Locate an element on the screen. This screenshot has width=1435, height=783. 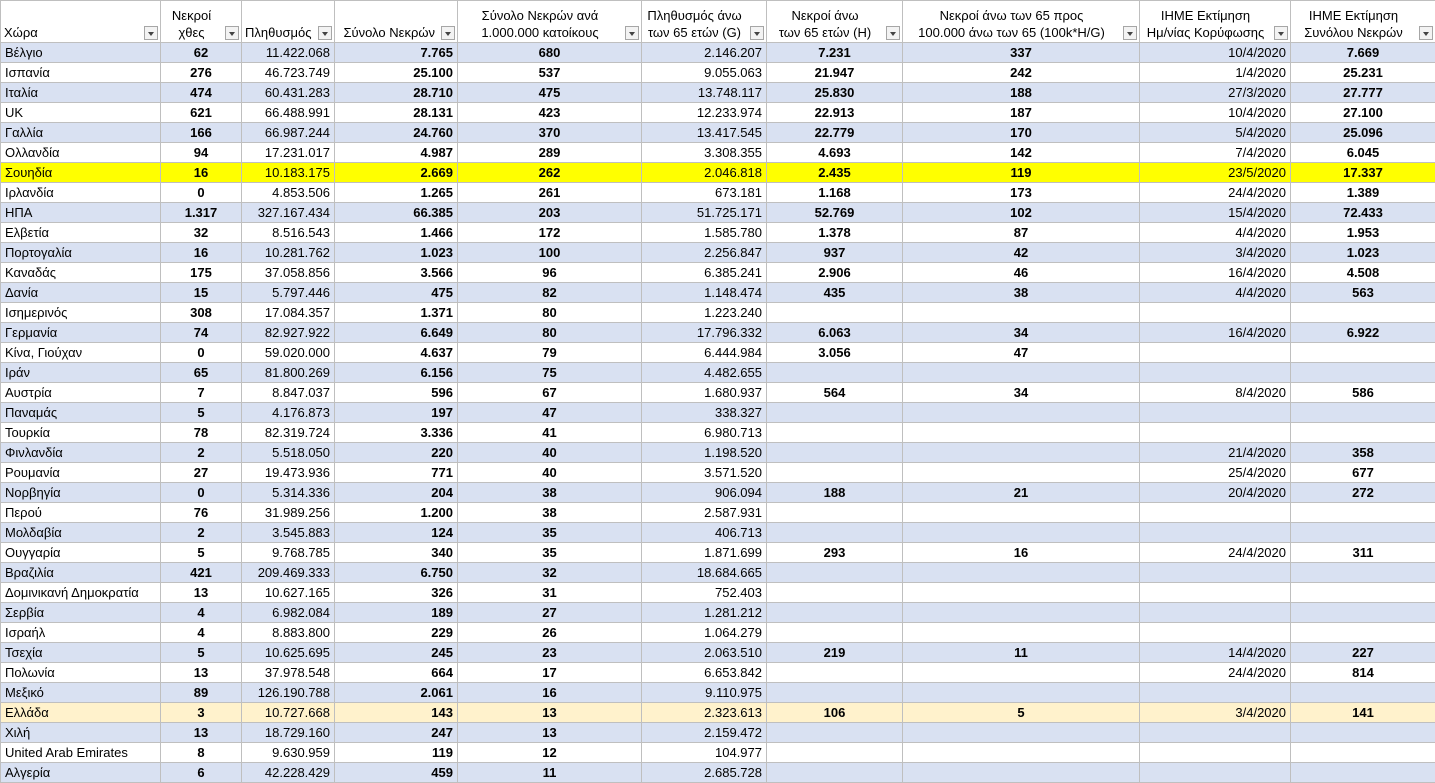
cell-country: Ισημερινός is located at coordinates (81, 313).